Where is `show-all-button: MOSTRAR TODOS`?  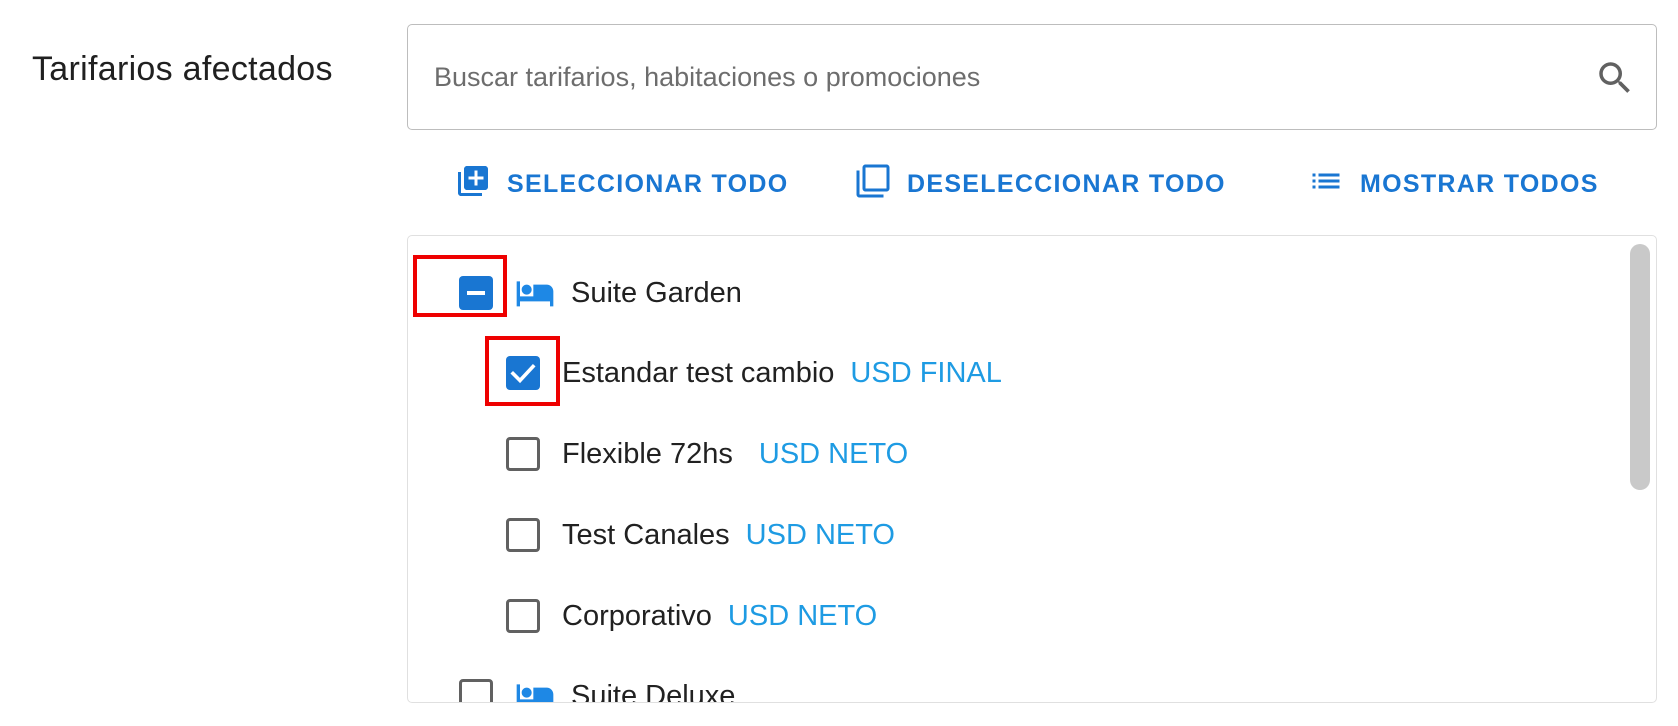
show-all-button: MOSTRAR TODOS is located at coordinates (1453, 184).